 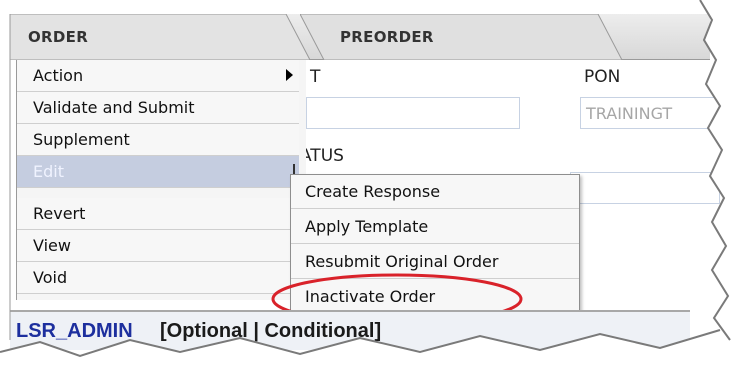 What do you see at coordinates (602, 77) in the screenshot?
I see `pon-label: PON` at bounding box center [602, 77].